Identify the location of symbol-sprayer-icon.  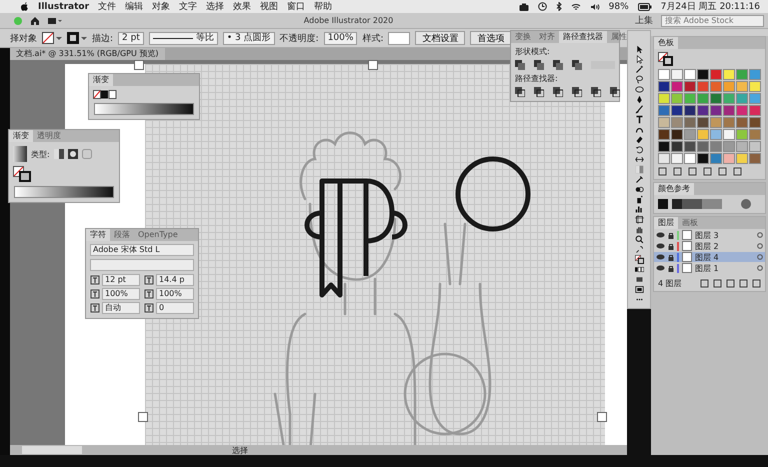
(639, 199).